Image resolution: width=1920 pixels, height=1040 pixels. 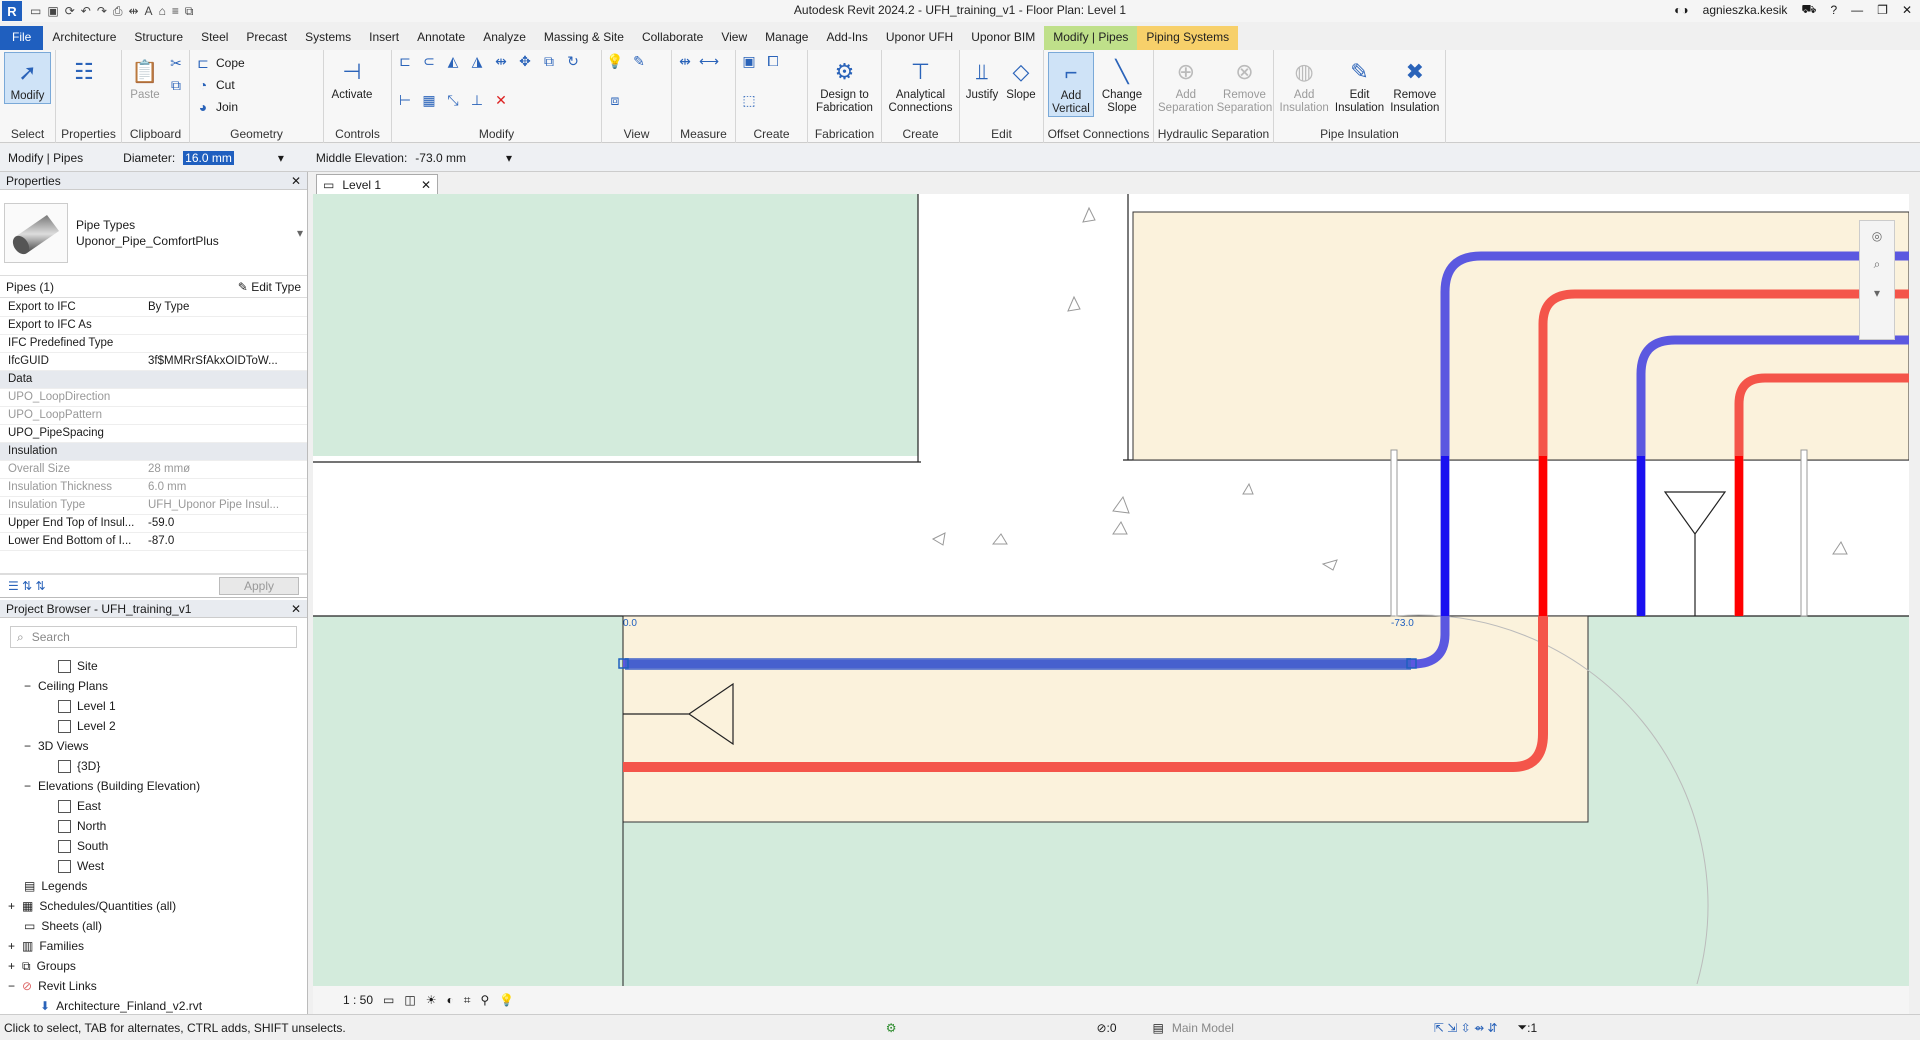 I want to click on measure-distance-icon: ⇹, so click(x=685, y=61).